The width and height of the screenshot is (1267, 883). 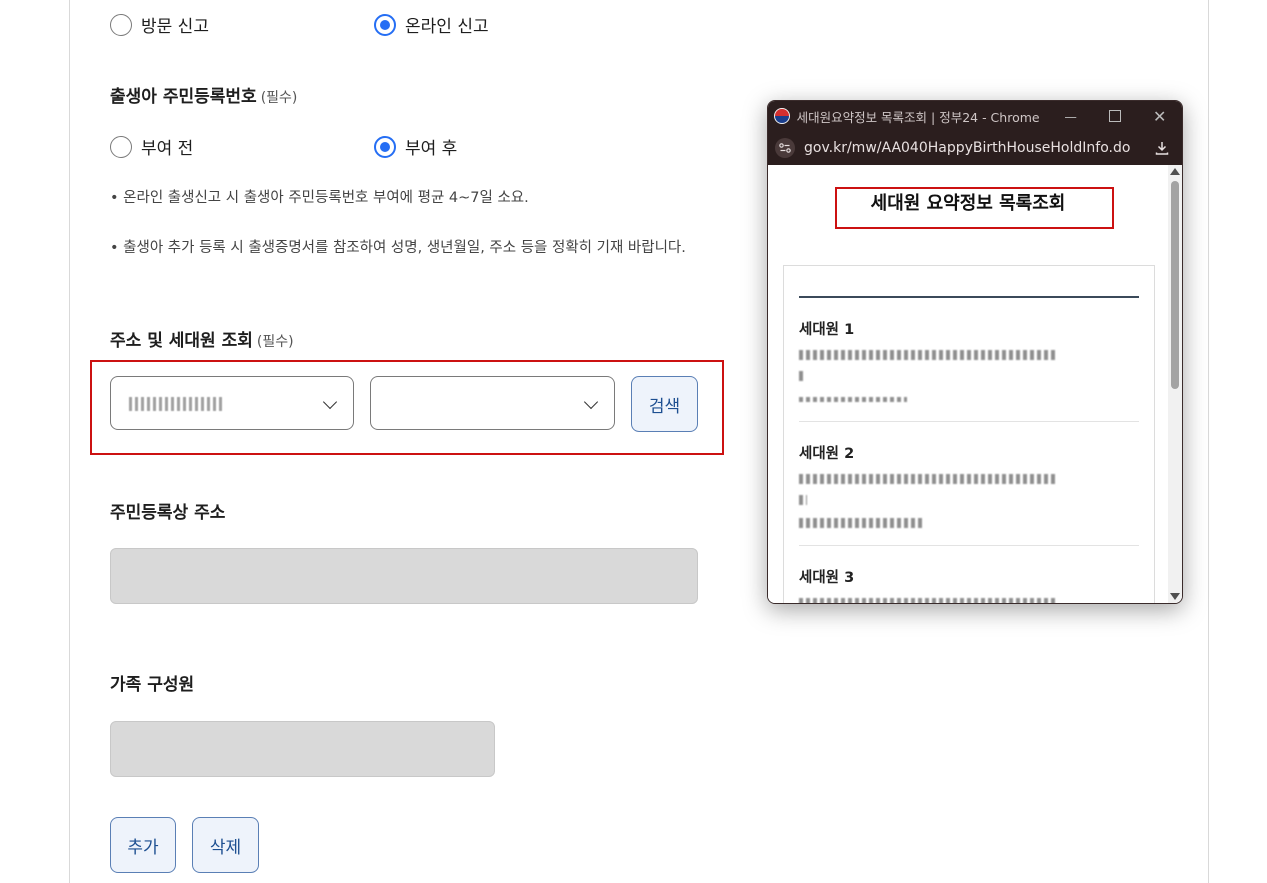 What do you see at coordinates (143, 845) in the screenshot?
I see `add-button: 추가` at bounding box center [143, 845].